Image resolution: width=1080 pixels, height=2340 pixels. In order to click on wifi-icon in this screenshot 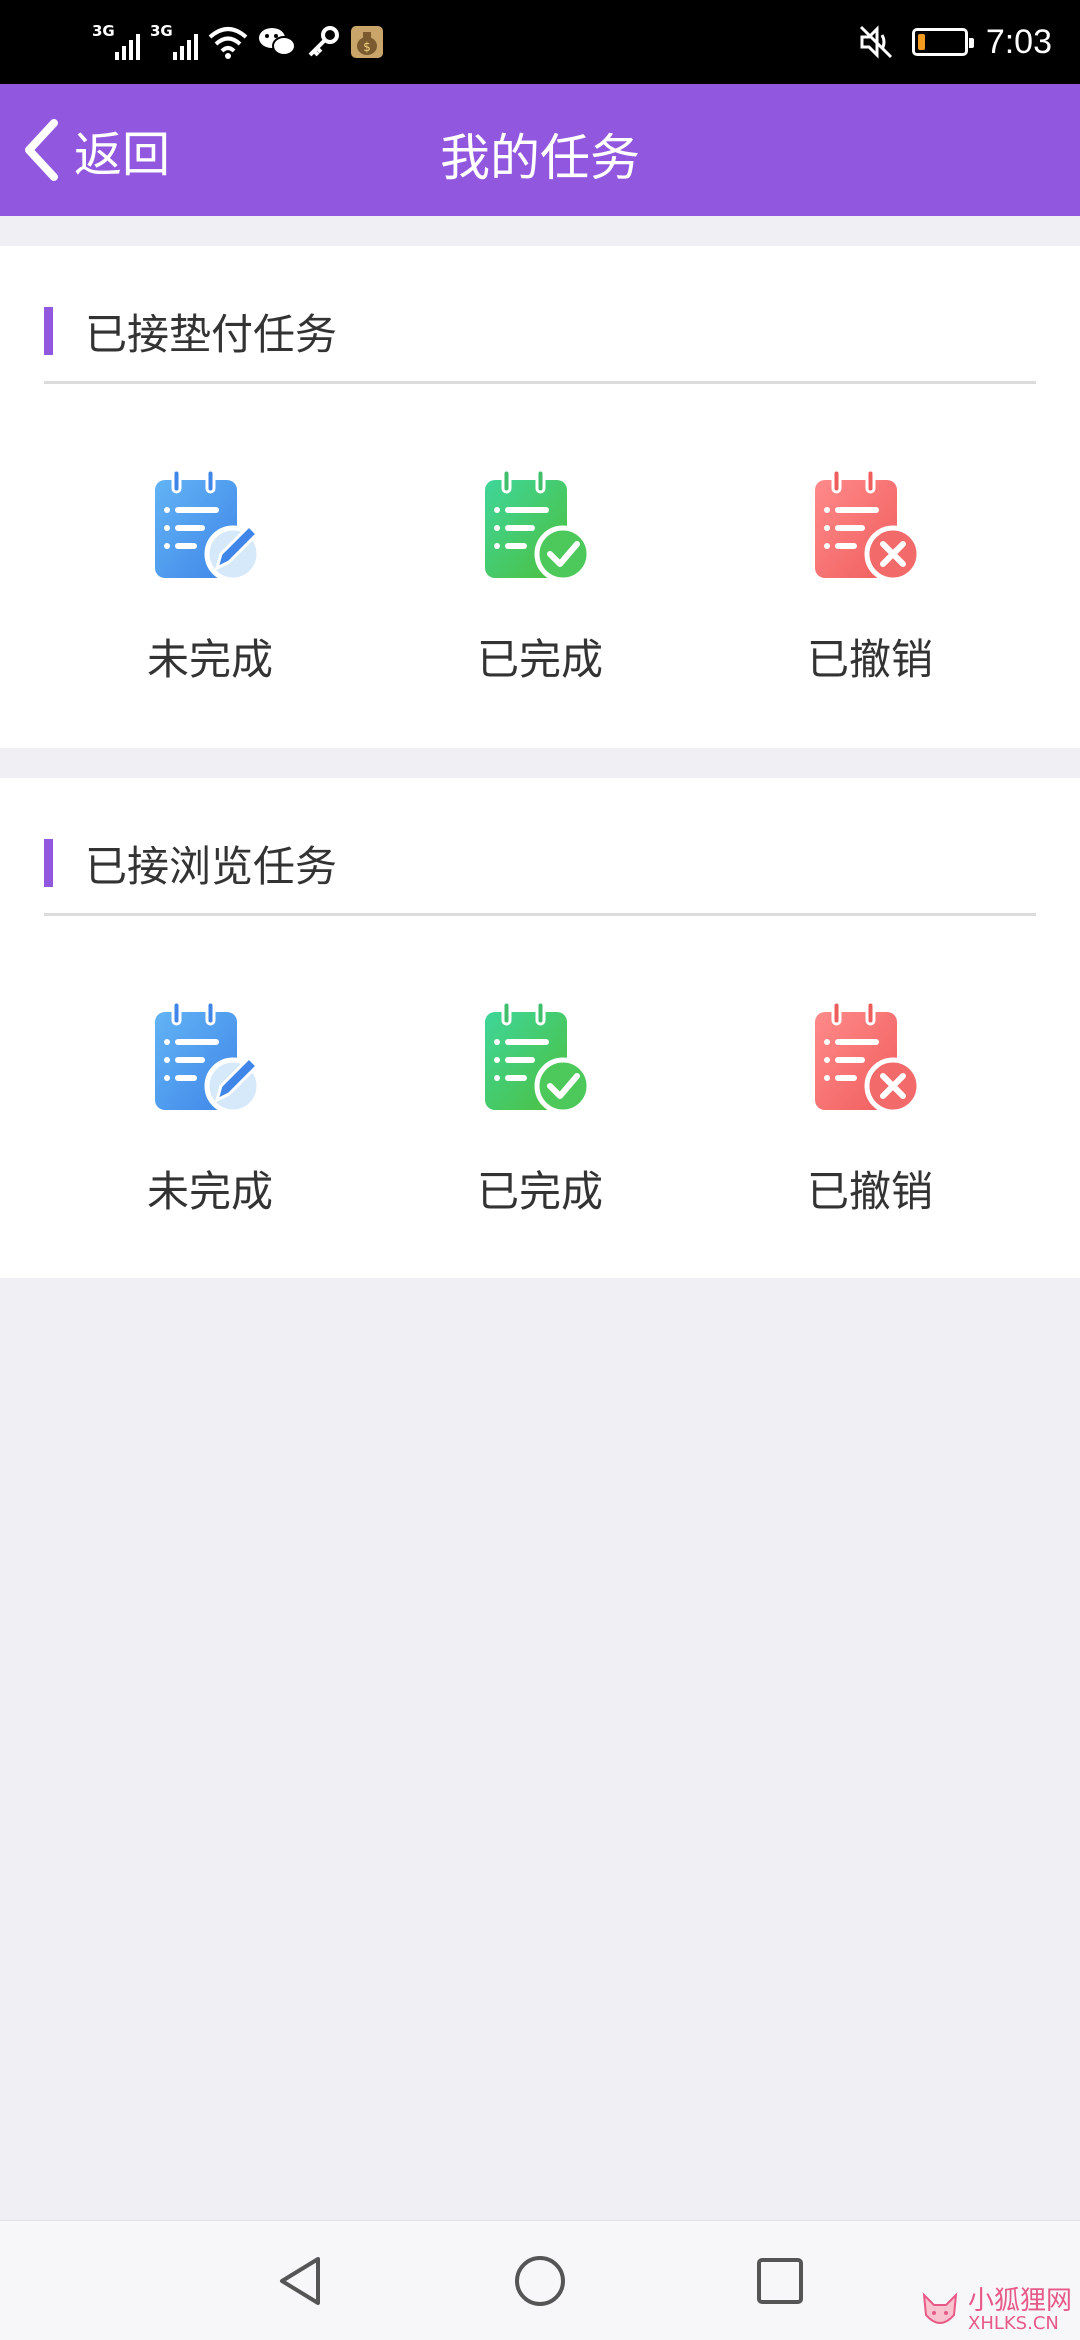, I will do `click(228, 43)`.